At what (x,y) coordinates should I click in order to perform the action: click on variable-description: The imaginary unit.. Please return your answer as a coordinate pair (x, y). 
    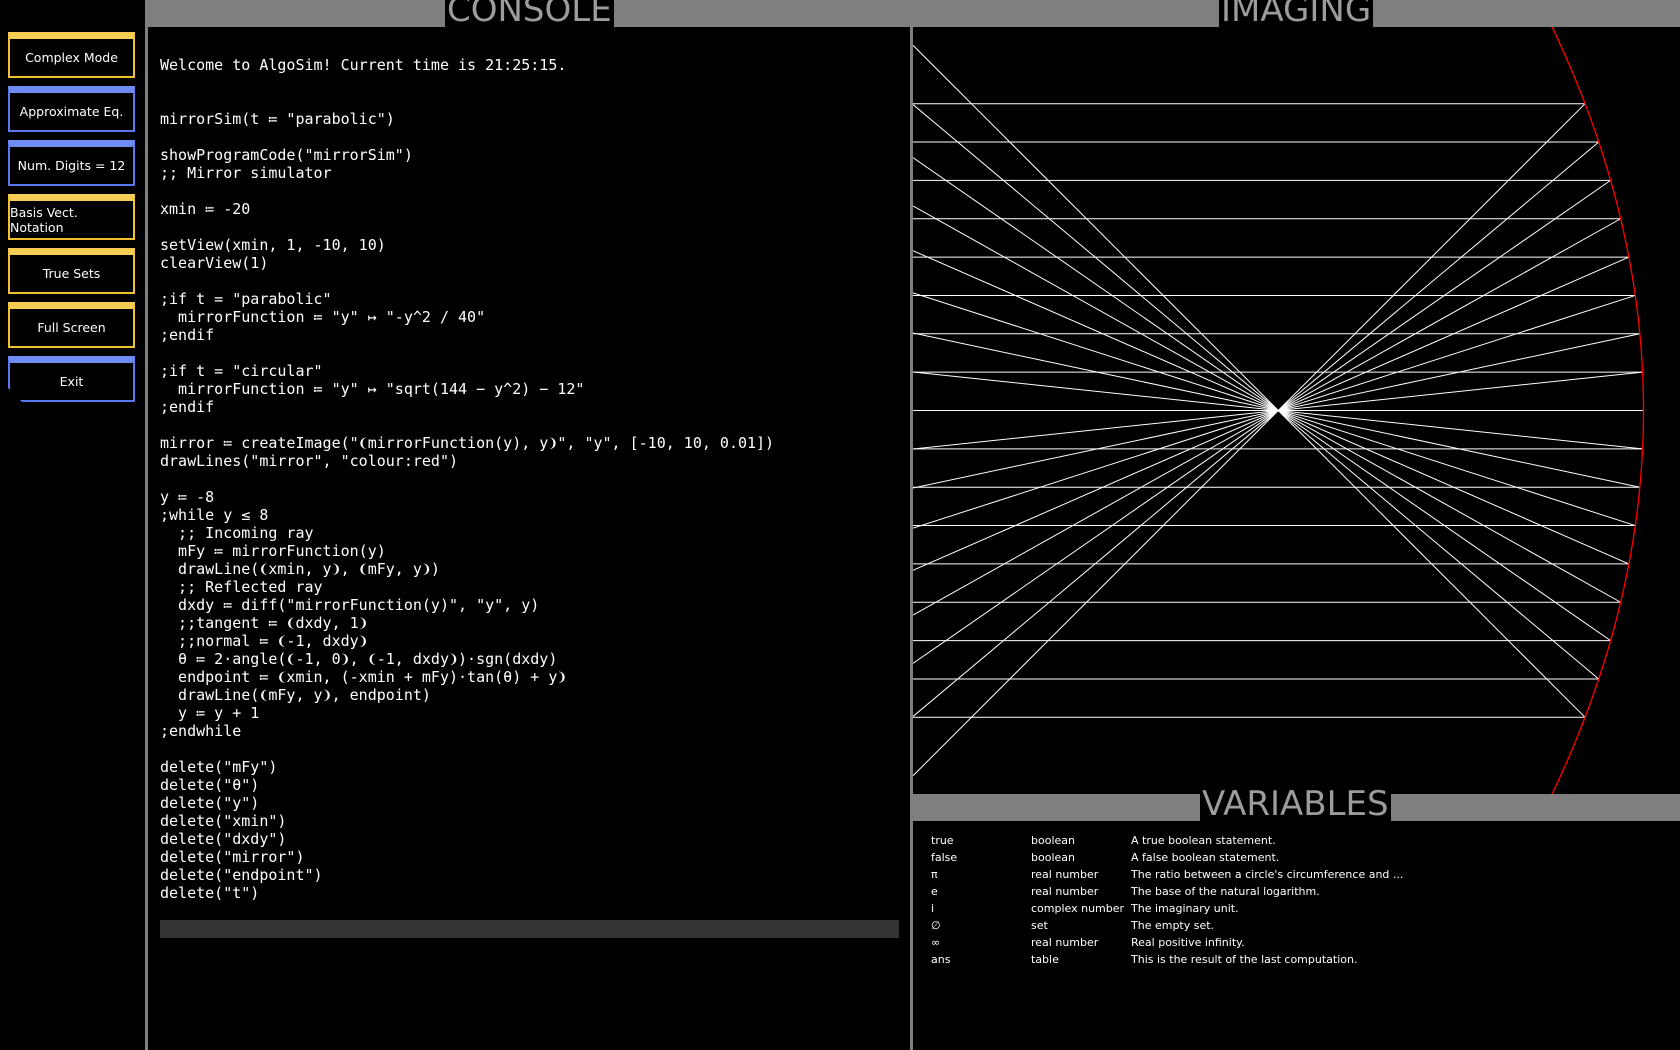
    Looking at the image, I should click on (1185, 908).